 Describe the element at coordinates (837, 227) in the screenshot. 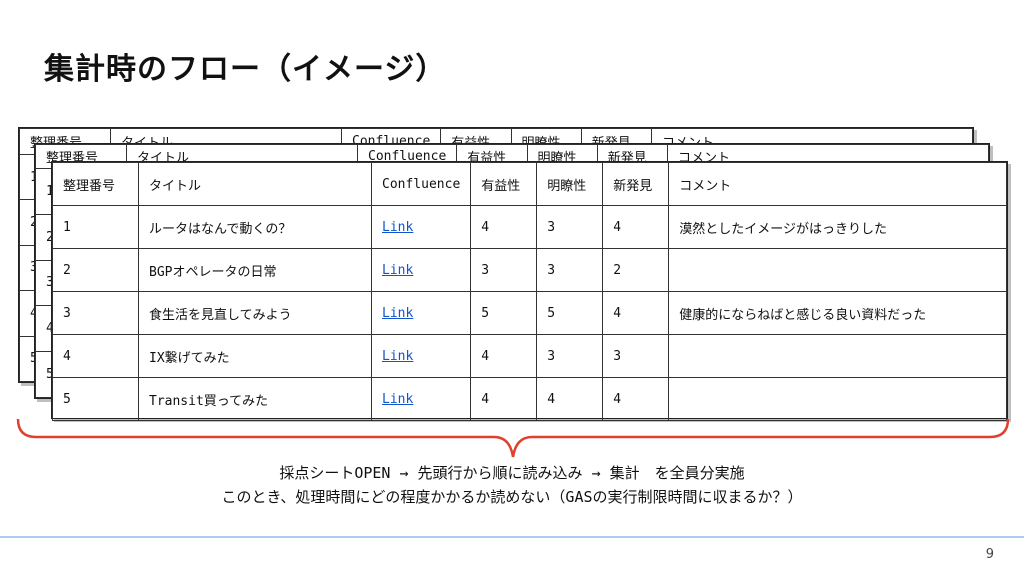

I see `cell-comment: 漠然としたイメージがはっきりした` at that location.